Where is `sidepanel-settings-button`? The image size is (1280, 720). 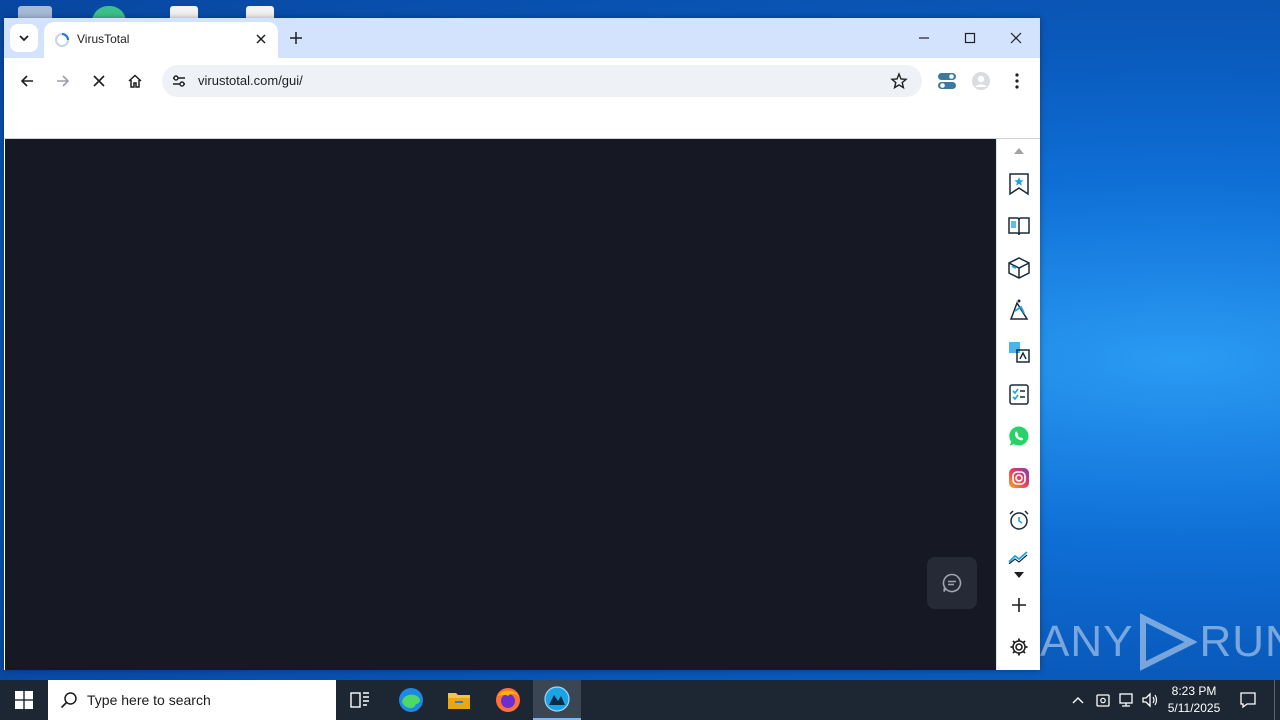
sidepanel-settings-button is located at coordinates (1019, 647).